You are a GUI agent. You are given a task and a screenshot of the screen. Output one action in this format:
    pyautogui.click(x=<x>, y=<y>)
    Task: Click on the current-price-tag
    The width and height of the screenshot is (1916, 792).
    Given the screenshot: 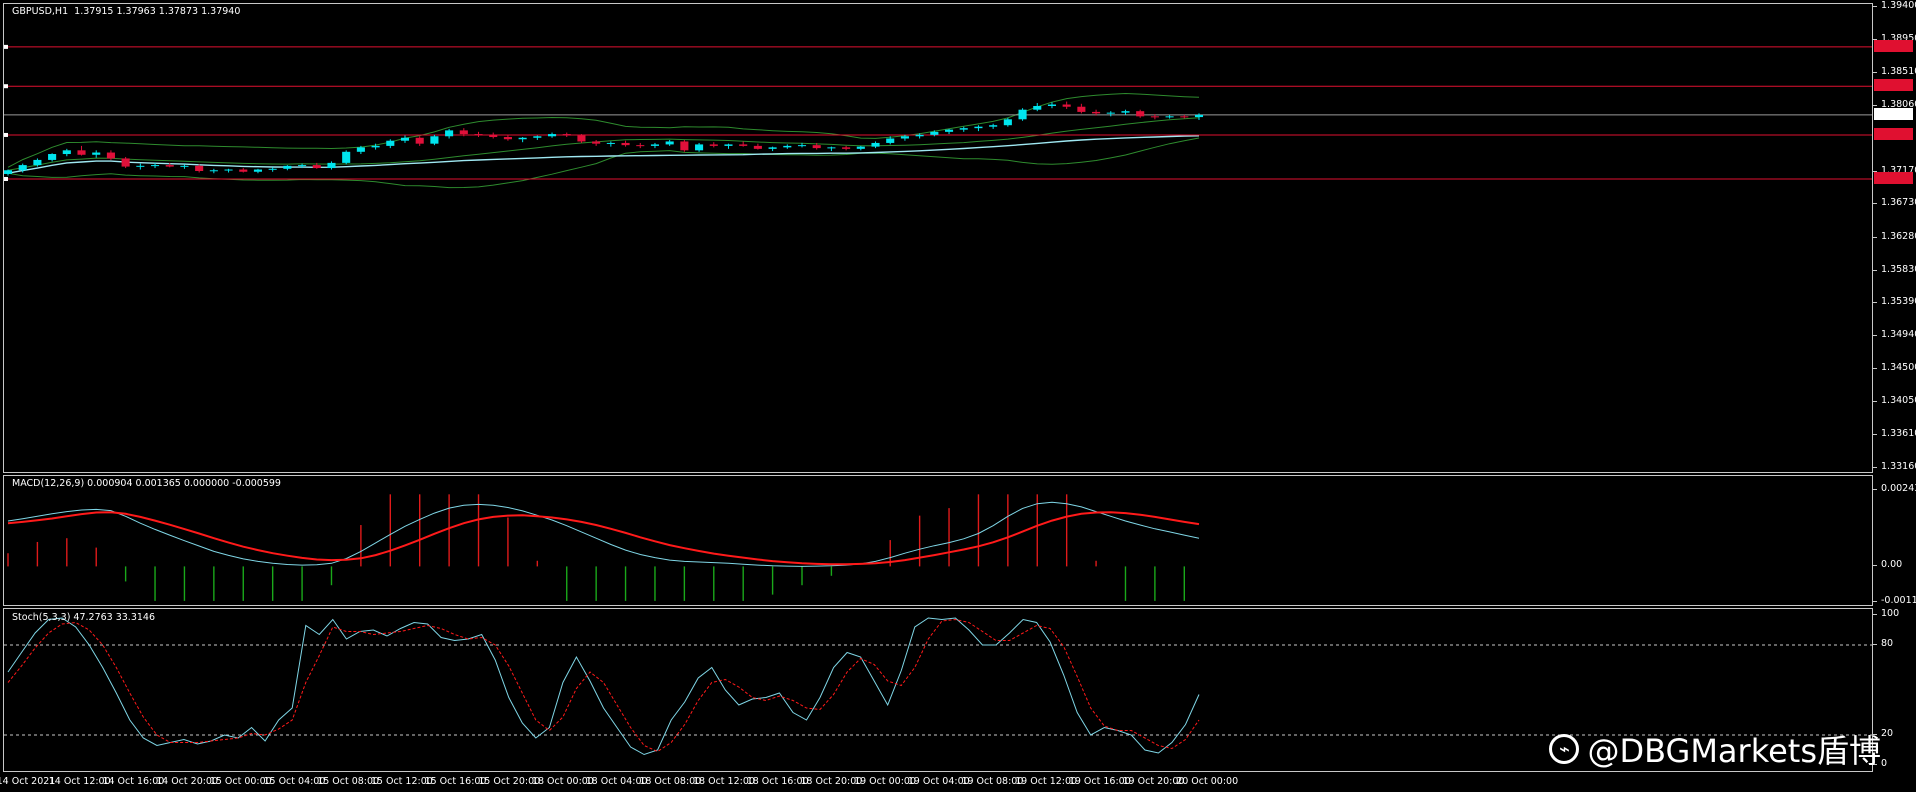 What is the action you would take?
    pyautogui.click(x=1893, y=113)
    